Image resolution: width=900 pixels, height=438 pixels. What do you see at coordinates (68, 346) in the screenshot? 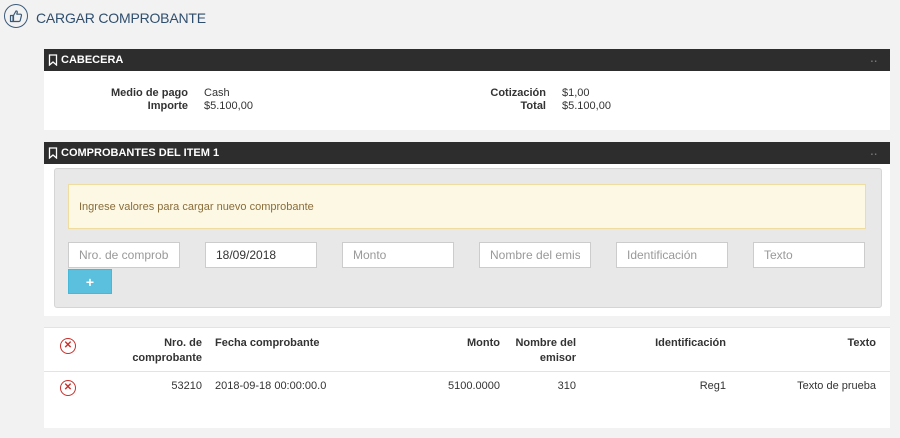
I see `delete-all-icon: ✕` at bounding box center [68, 346].